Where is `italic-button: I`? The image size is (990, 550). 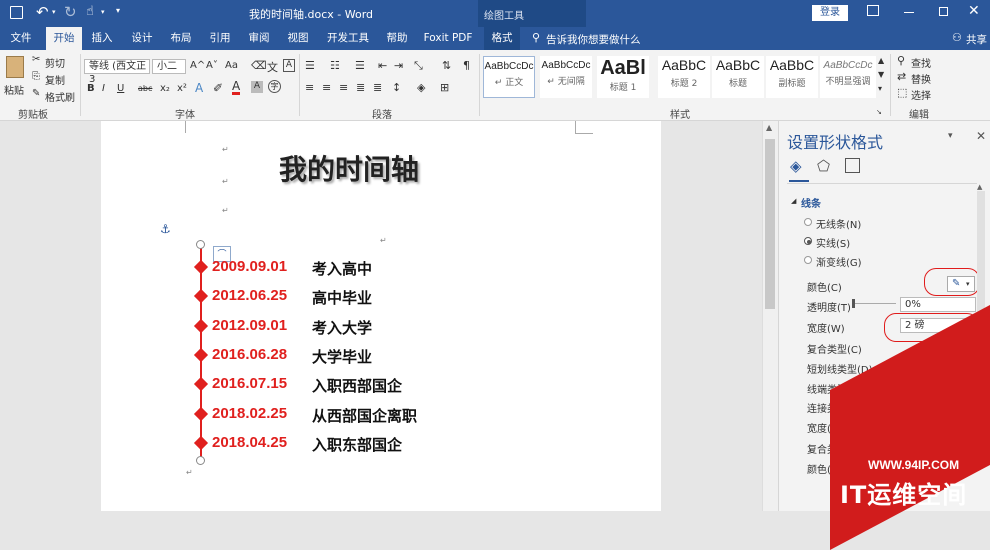
italic-button: I is located at coordinates (103, 88).